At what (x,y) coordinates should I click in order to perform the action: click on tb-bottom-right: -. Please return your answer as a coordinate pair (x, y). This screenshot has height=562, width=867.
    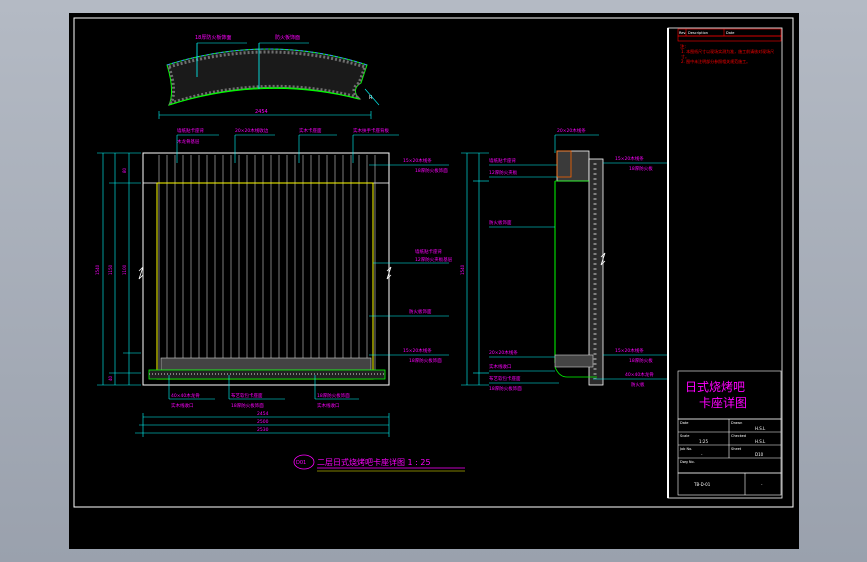
    Looking at the image, I should click on (762, 484).